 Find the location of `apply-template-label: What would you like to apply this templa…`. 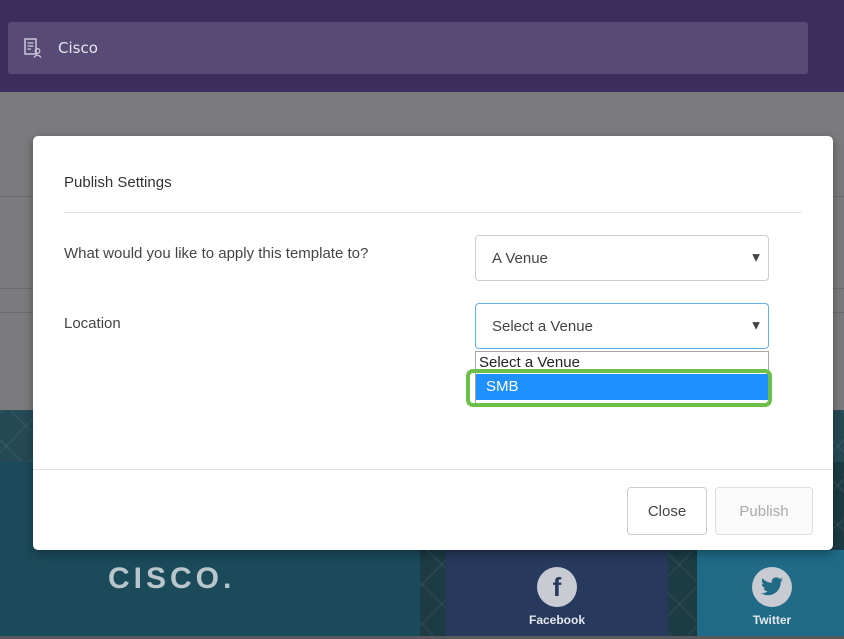

apply-template-label: What would you like to apply this templa… is located at coordinates (216, 253).